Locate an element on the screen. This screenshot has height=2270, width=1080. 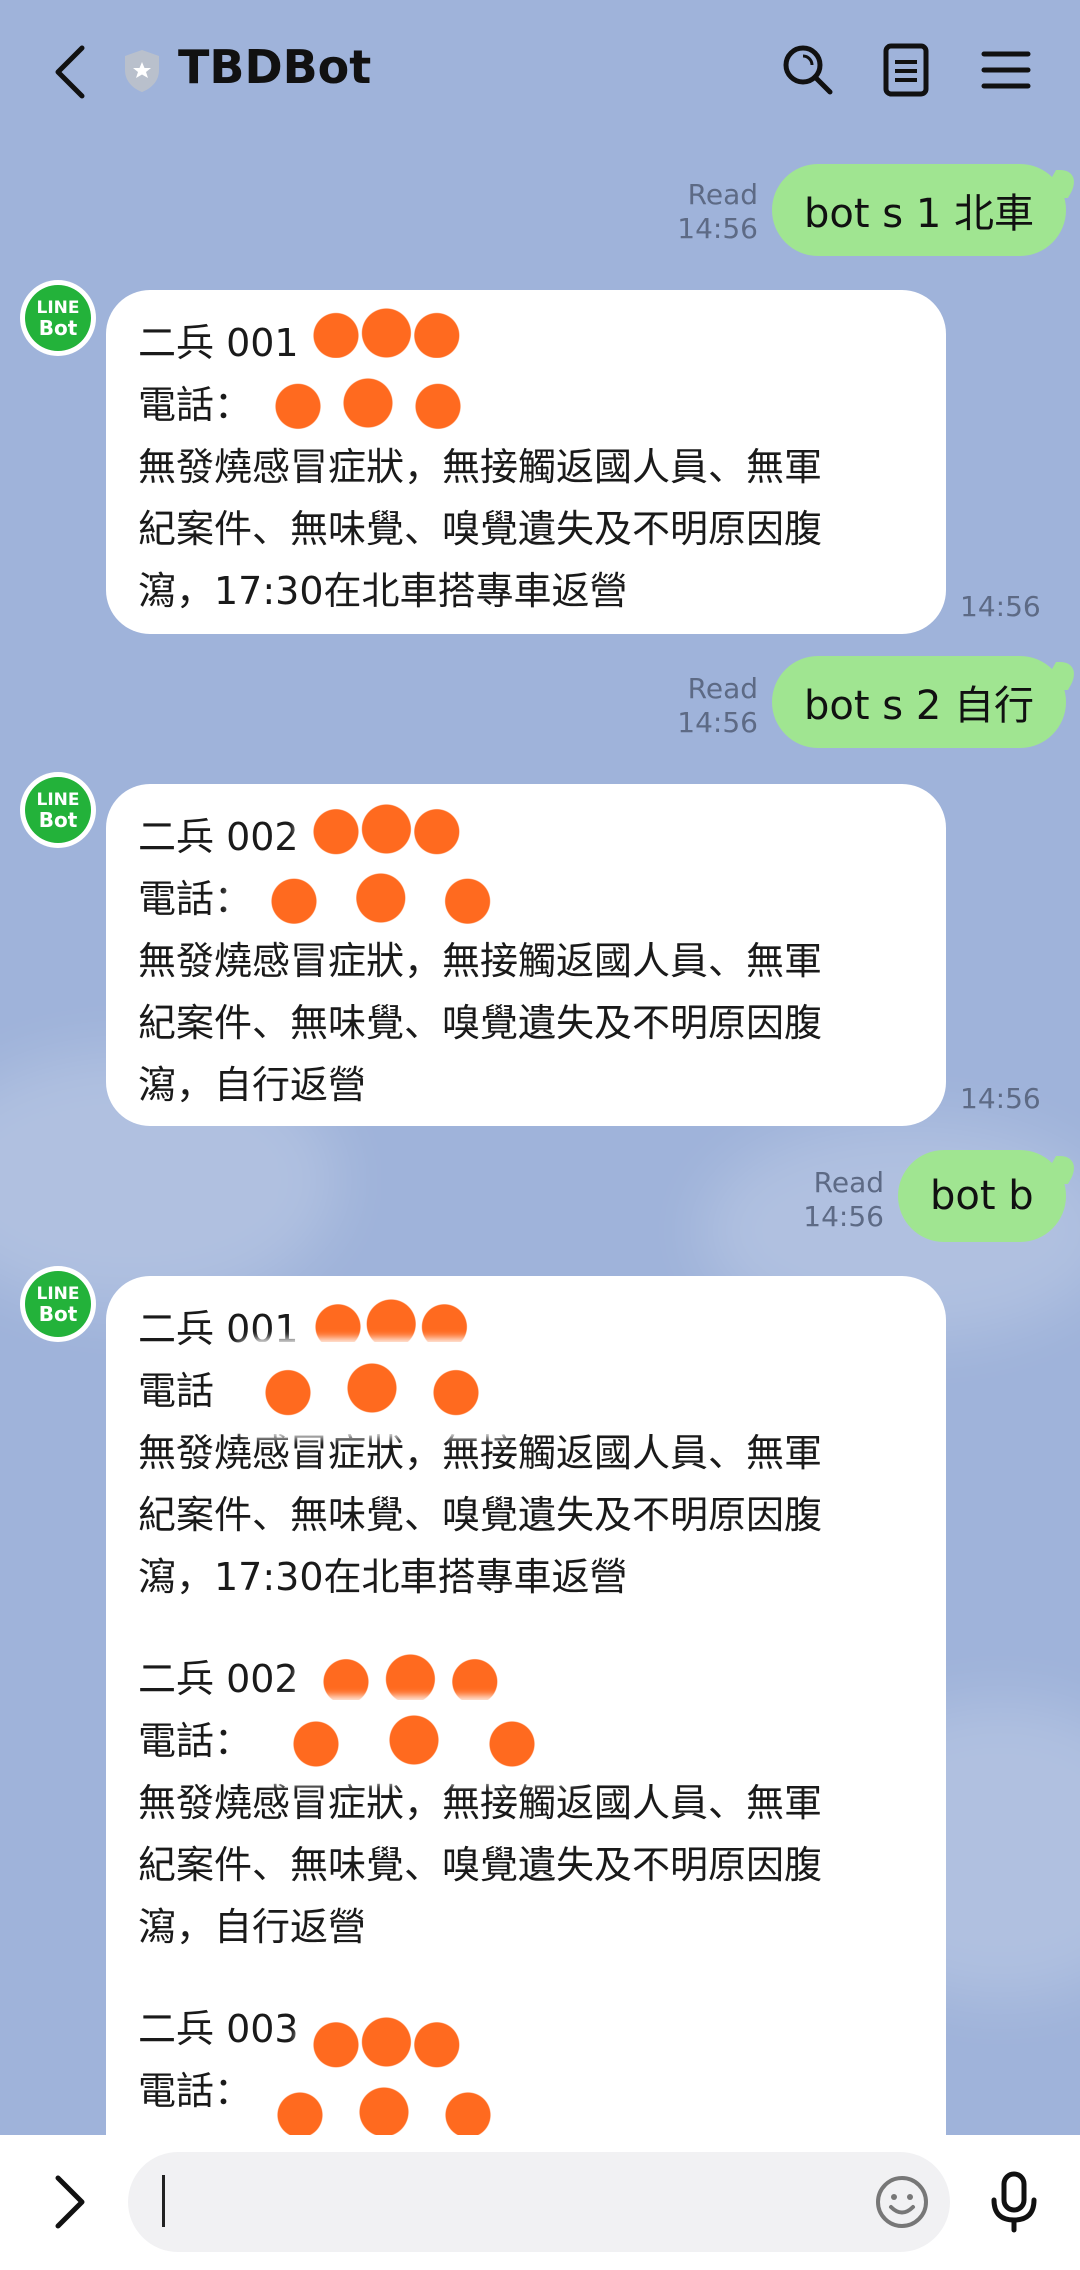
text-caret is located at coordinates (163, 2201).